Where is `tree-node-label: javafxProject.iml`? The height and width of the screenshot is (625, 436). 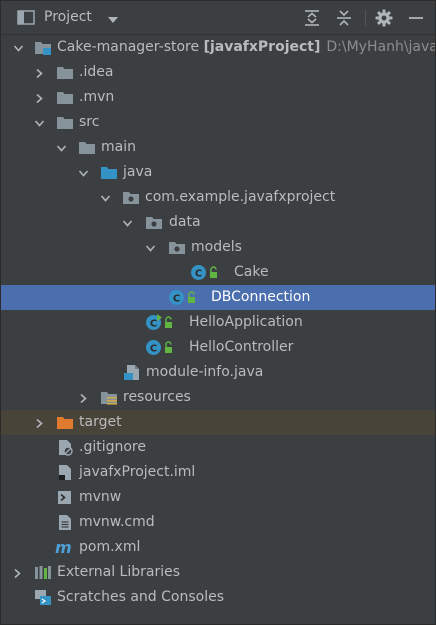 tree-node-label: javafxProject.iml is located at coordinates (137, 472).